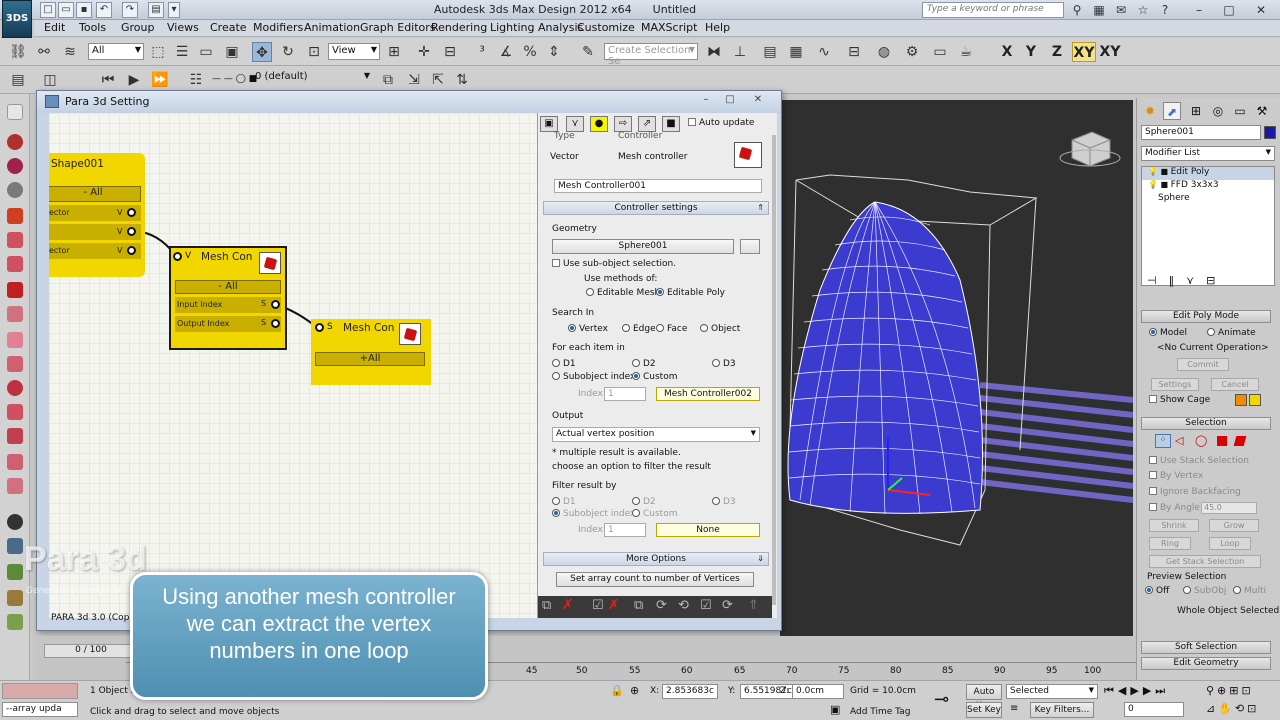  What do you see at coordinates (706, 605) in the screenshot?
I see `check-all-icon: ☑` at bounding box center [706, 605].